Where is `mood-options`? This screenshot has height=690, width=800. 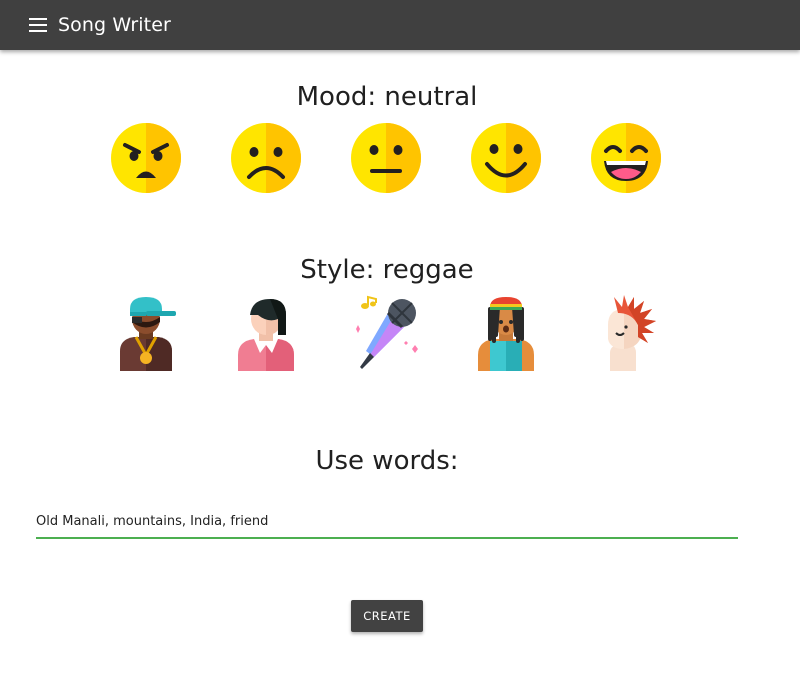 mood-options is located at coordinates (400, 158).